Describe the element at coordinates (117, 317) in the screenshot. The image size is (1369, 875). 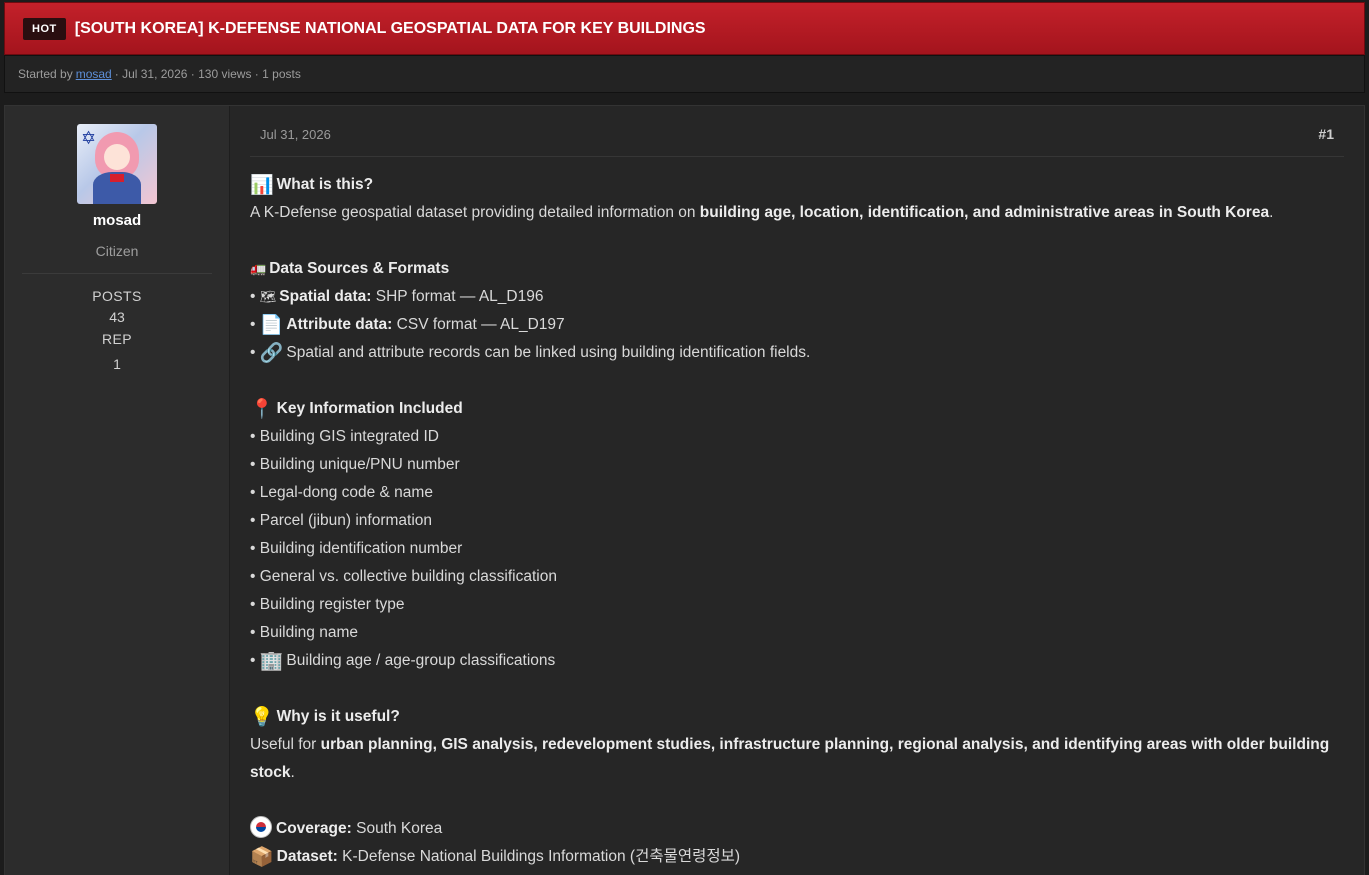
I see `posts-count: 43` at that location.